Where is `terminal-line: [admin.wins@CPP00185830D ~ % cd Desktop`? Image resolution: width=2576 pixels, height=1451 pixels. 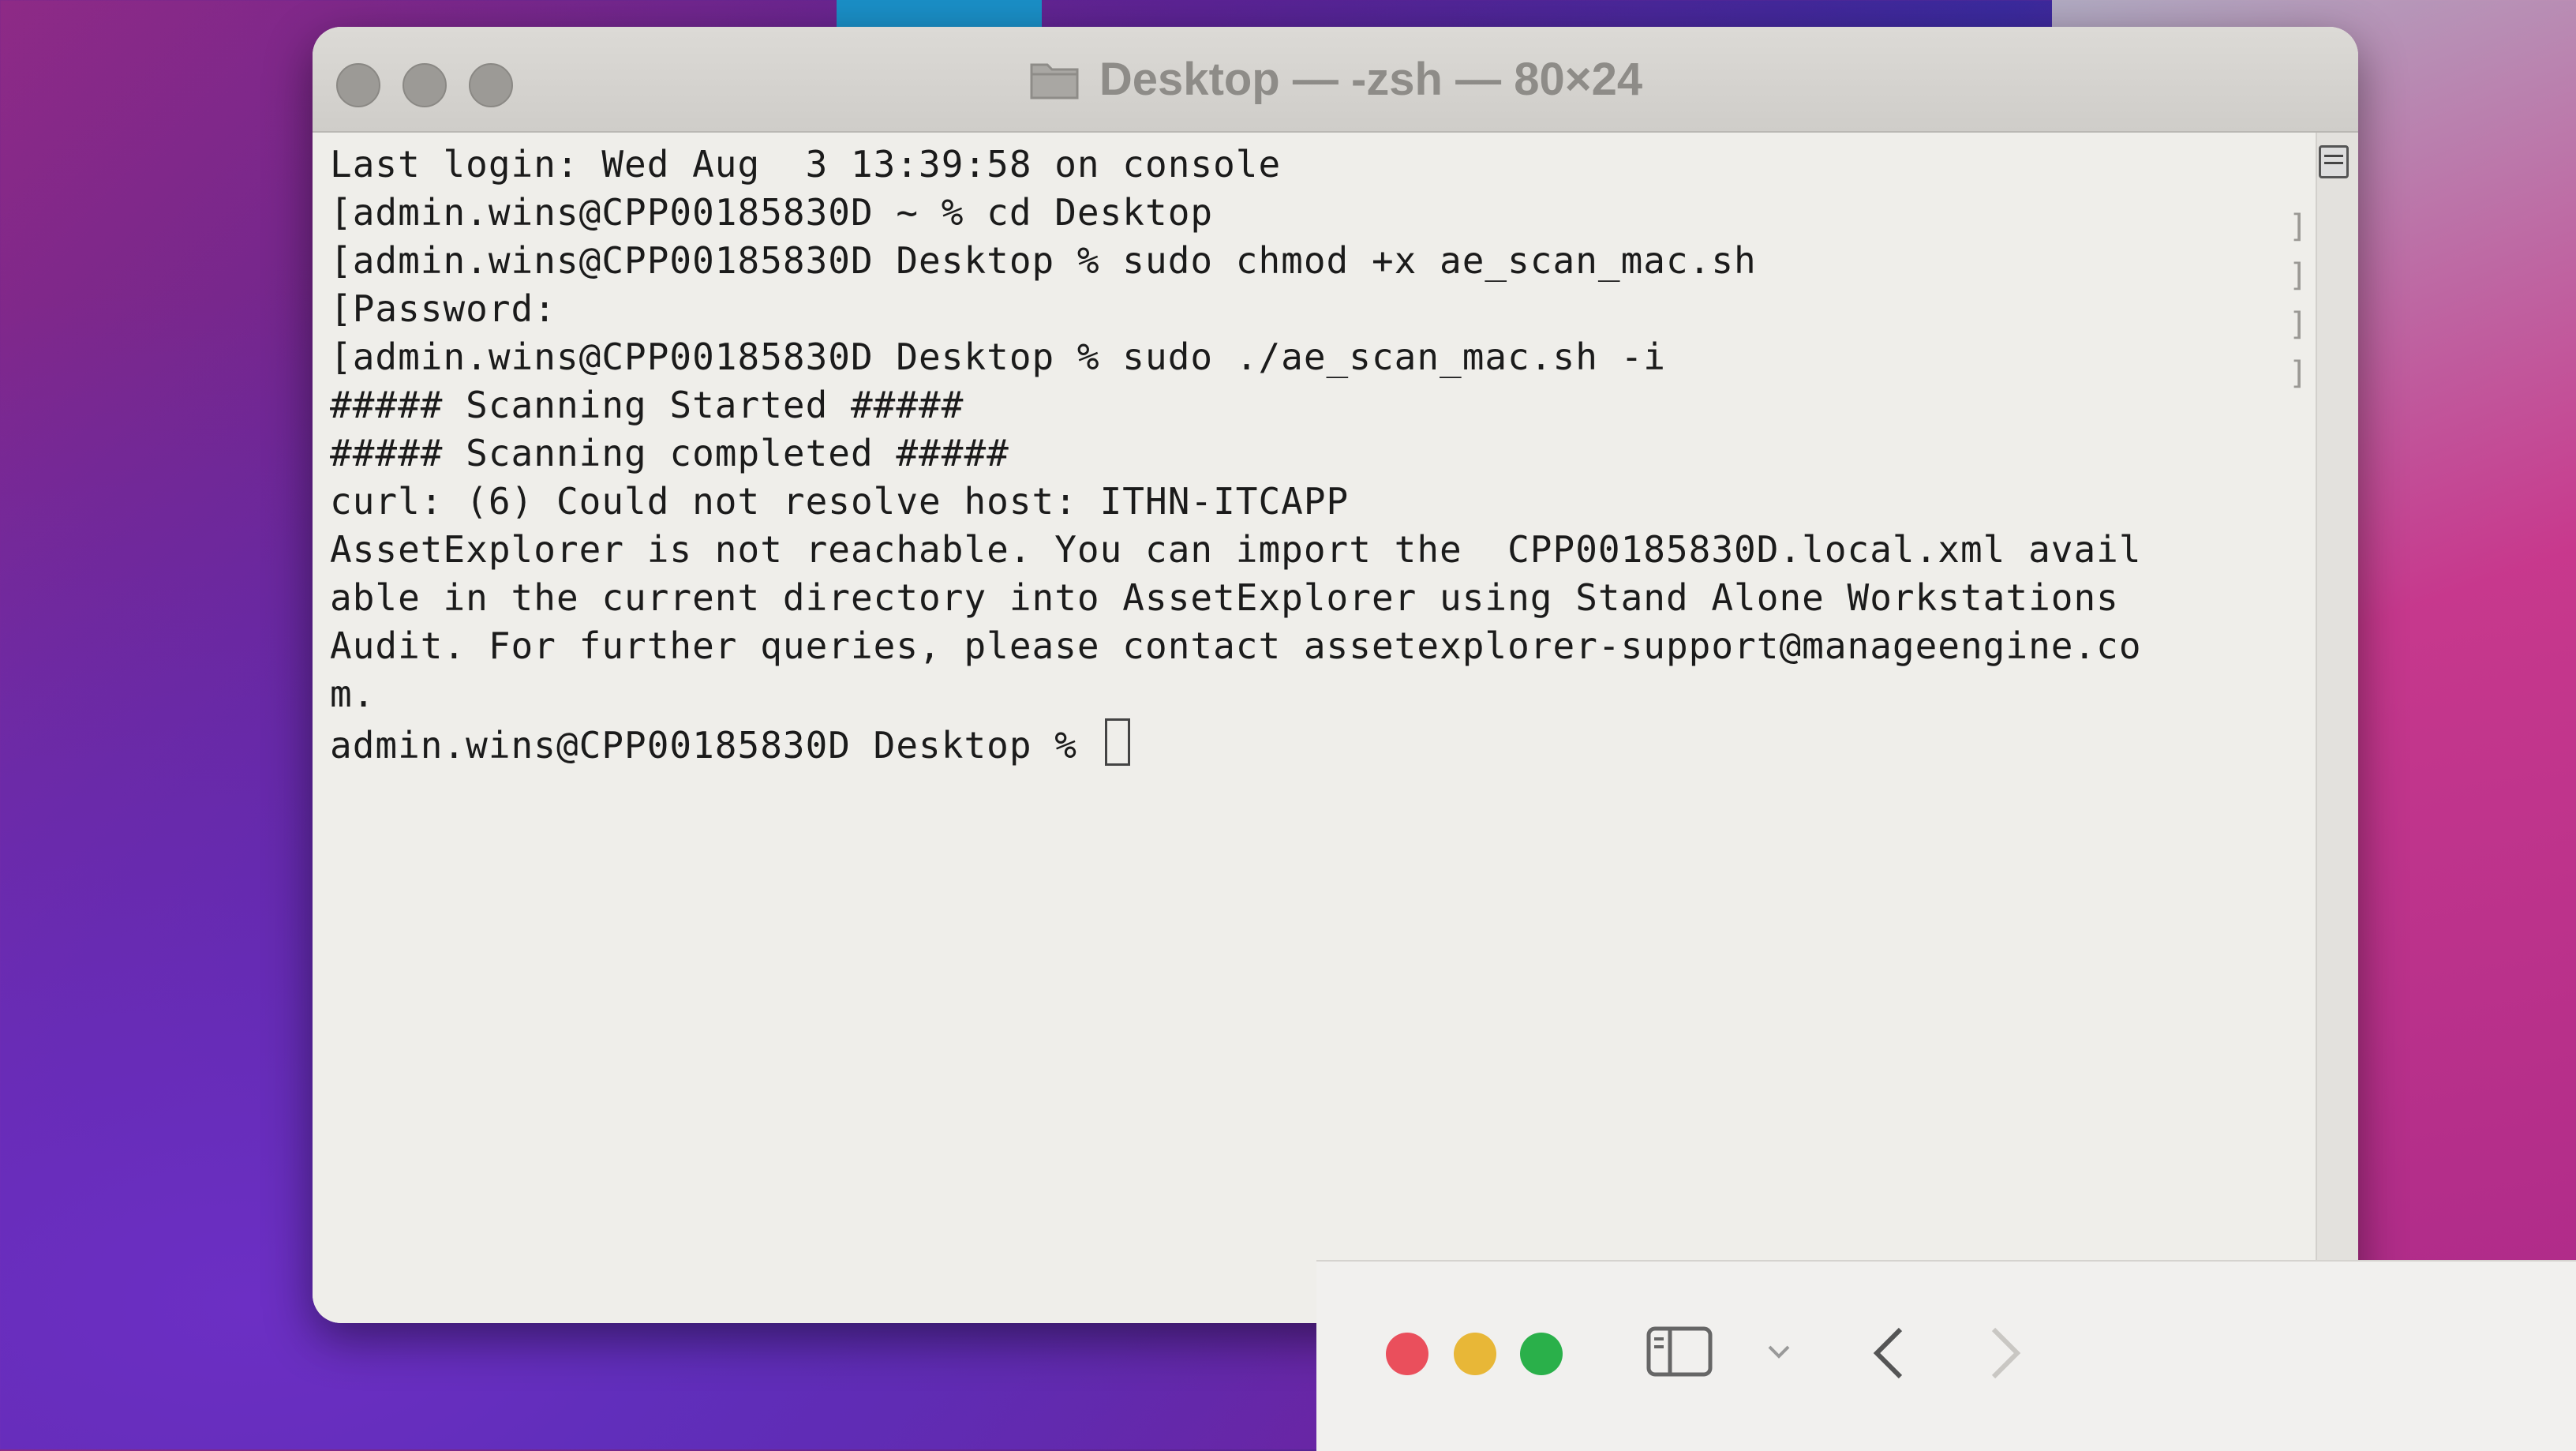 terminal-line: [admin.wins@CPP00185830D ~ % cd Desktop is located at coordinates (772, 212).